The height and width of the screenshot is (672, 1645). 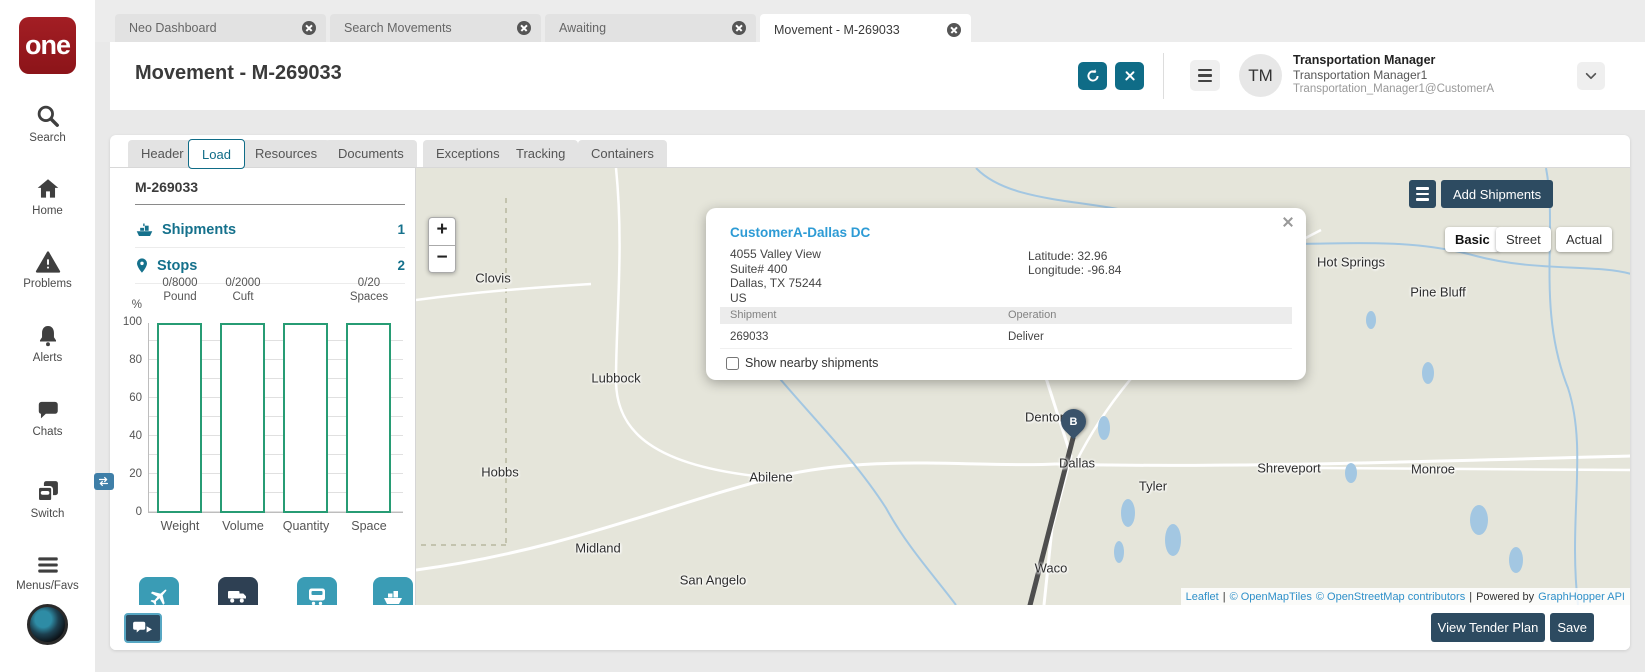 What do you see at coordinates (173, 28) in the screenshot?
I see `tab-label: Neo Dashboard` at bounding box center [173, 28].